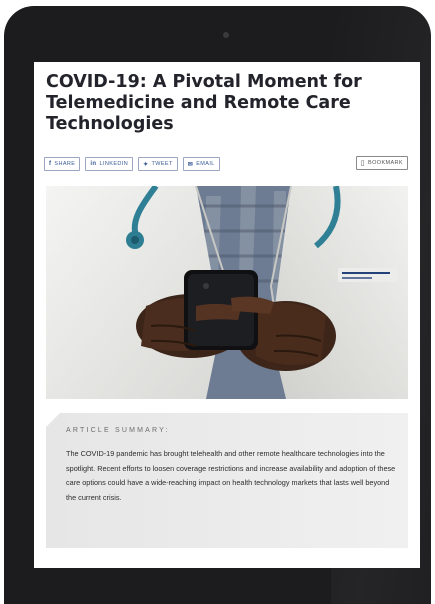 This screenshot has width=435, height=604. I want to click on share-tweet-button: ✦ TWEET, so click(158, 164).